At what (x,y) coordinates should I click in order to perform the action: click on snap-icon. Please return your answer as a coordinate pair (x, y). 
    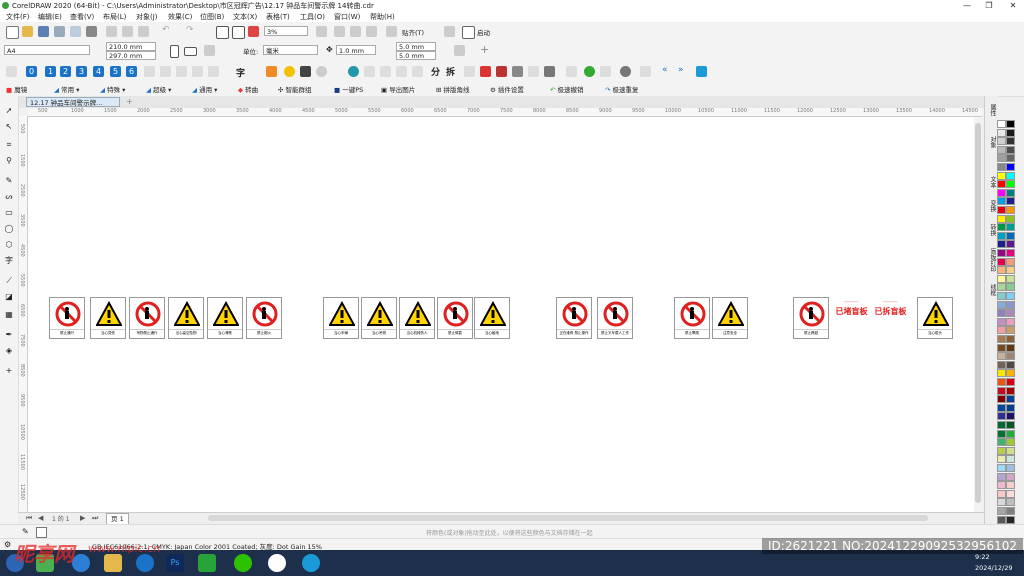
    Looking at the image, I should click on (391, 31).